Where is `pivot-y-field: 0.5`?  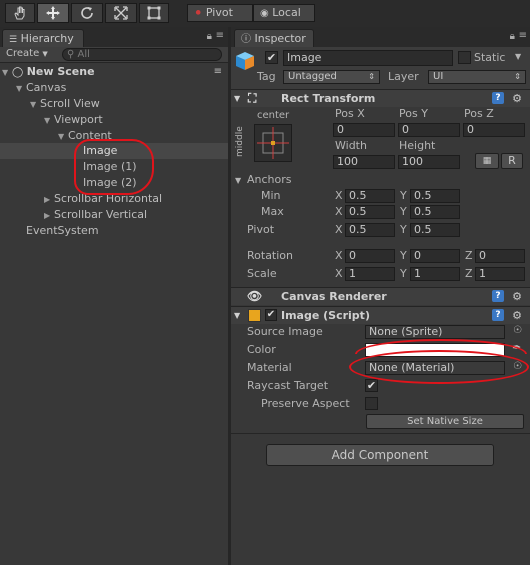
pivot-y-field: 0.5 is located at coordinates (435, 230).